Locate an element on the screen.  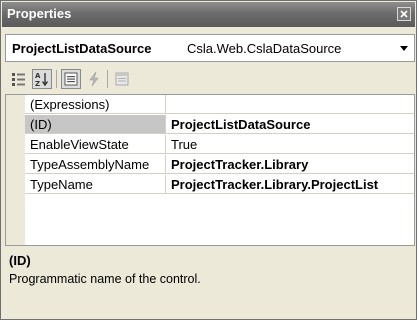
property-row: EnableViewState True is located at coordinates (219, 145).